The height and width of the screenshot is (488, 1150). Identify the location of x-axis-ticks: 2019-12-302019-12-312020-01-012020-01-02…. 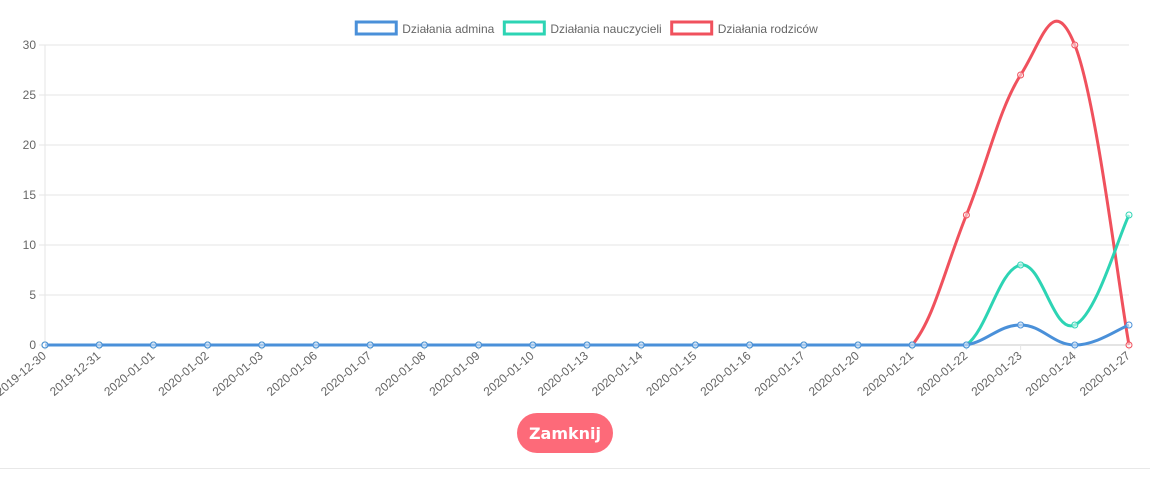
(566, 373).